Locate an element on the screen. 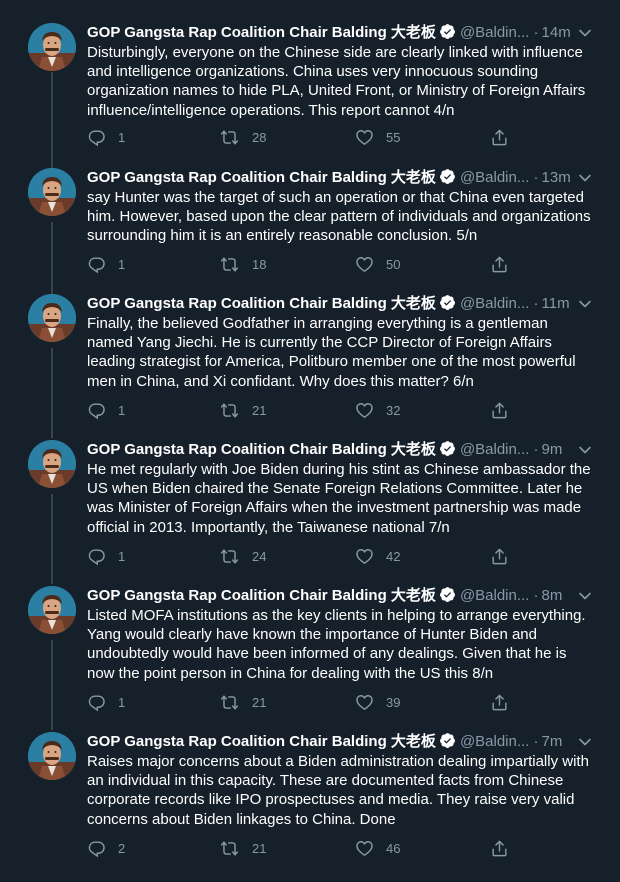 This screenshot has height=882, width=620. retweet-button: 28 is located at coordinates (242, 137).